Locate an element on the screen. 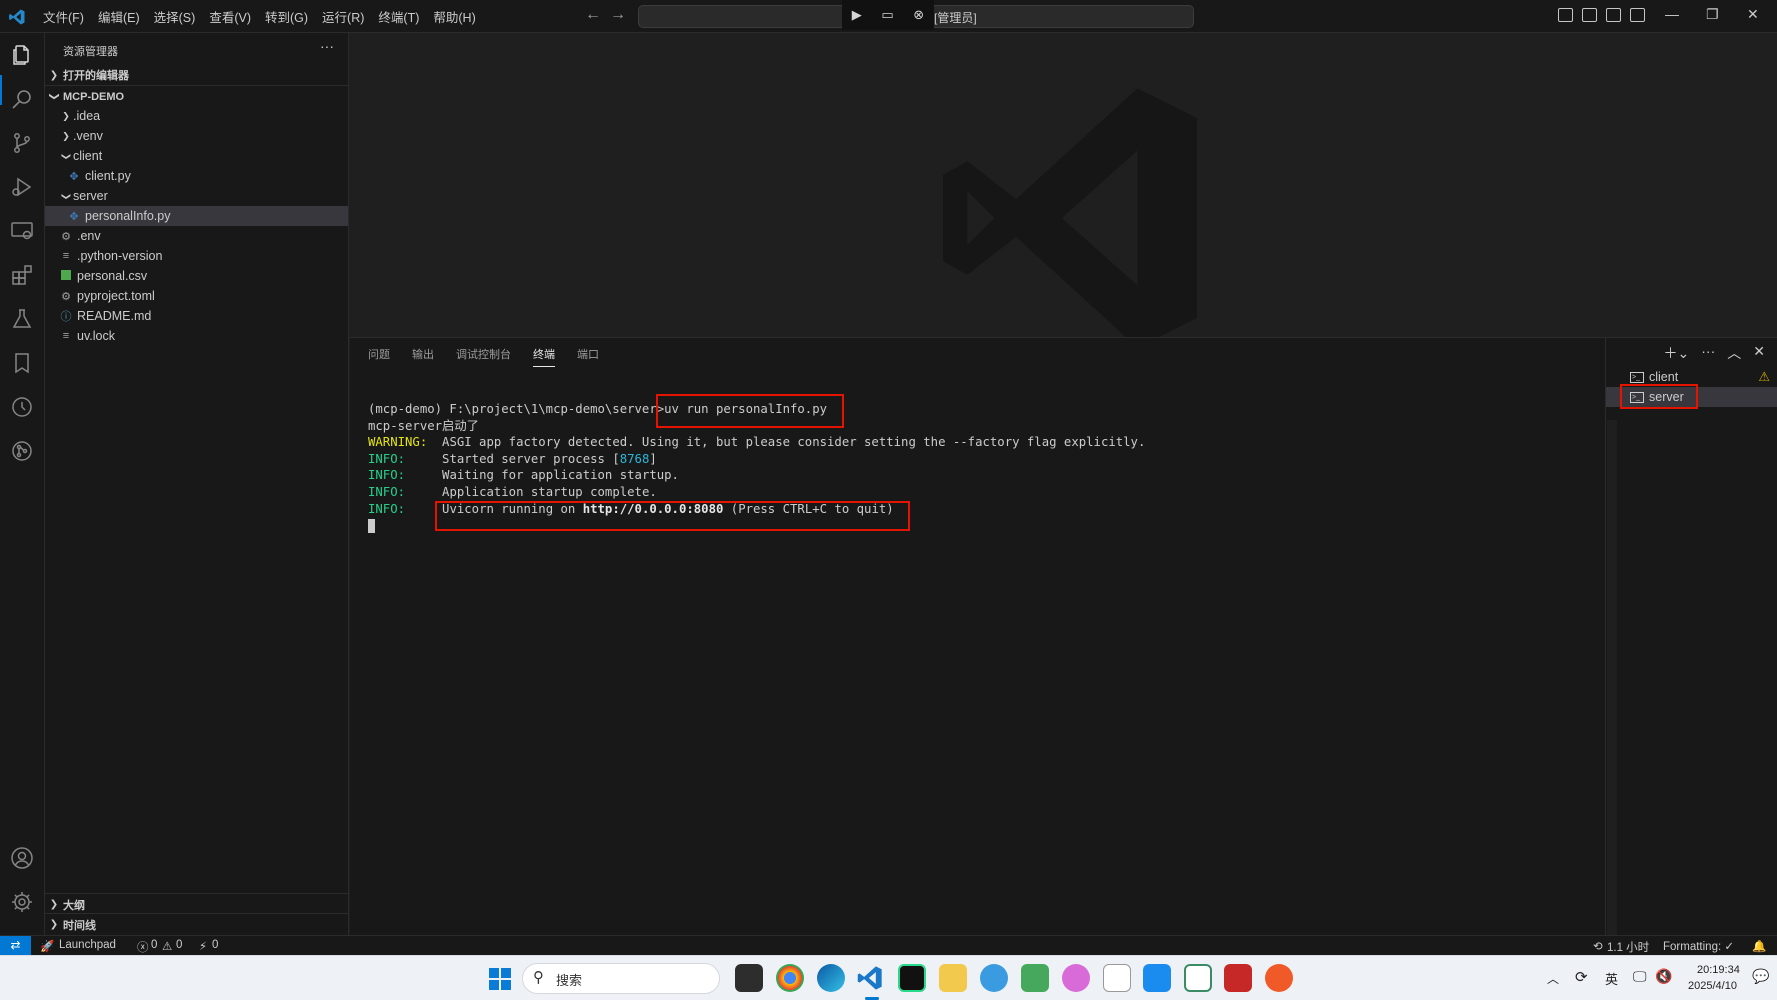  menu-go: 转到(G) is located at coordinates (286, 16).